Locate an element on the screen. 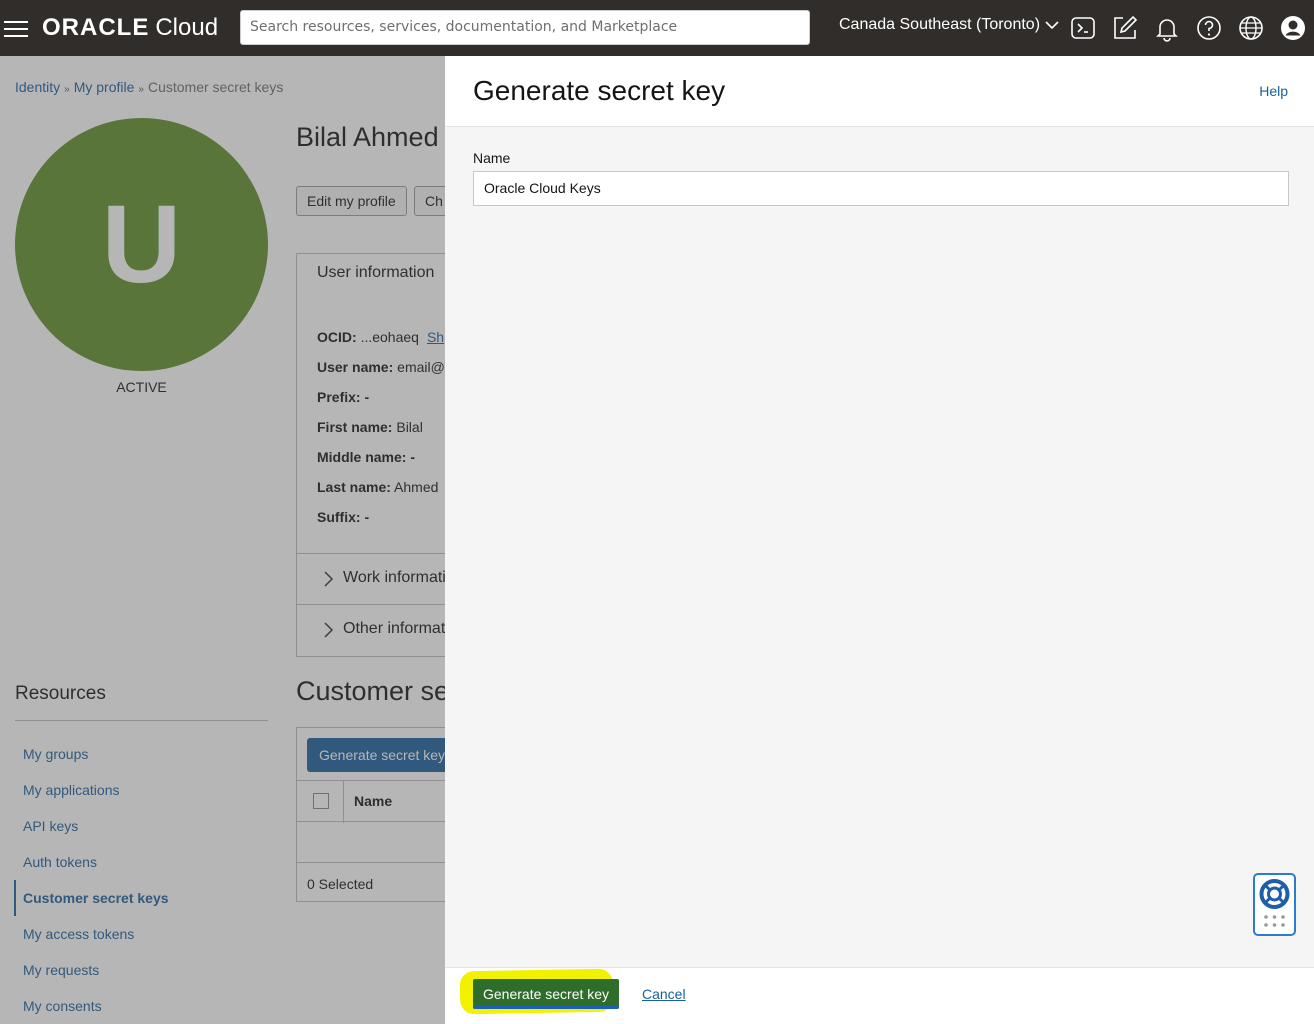 Image resolution: width=1314 pixels, height=1024 pixels. oracle-cloud-logo: ORACLE Cloud is located at coordinates (130, 28).